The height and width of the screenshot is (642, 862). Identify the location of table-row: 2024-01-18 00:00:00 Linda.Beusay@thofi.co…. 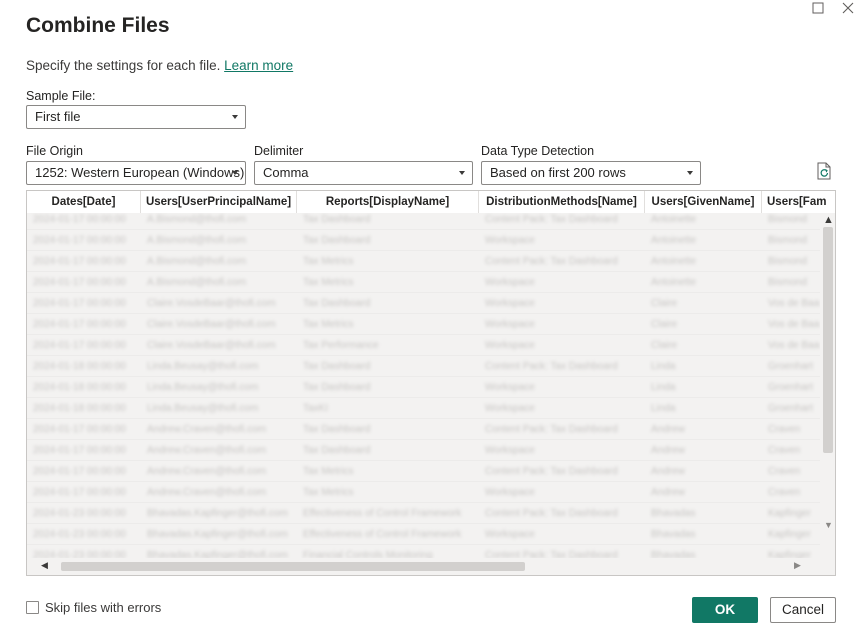
(423, 408).